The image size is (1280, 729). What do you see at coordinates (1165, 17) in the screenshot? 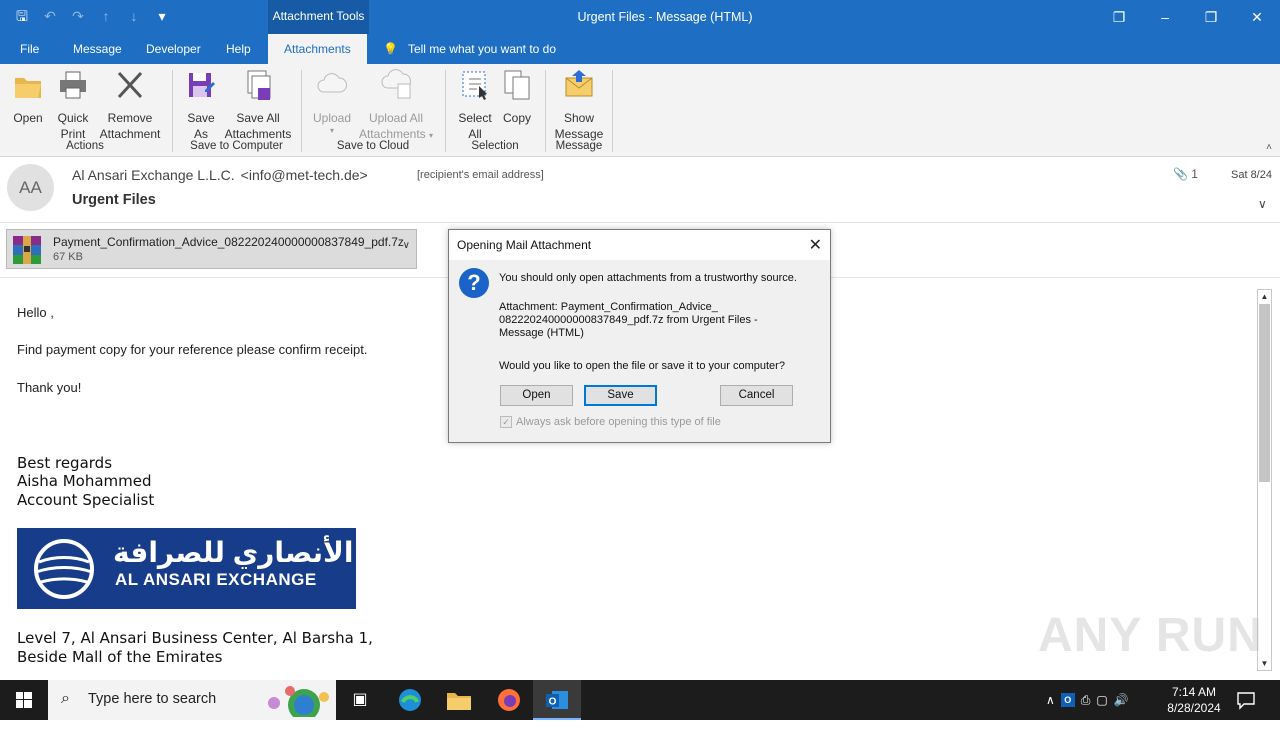
I see `minimize-button: –` at bounding box center [1165, 17].